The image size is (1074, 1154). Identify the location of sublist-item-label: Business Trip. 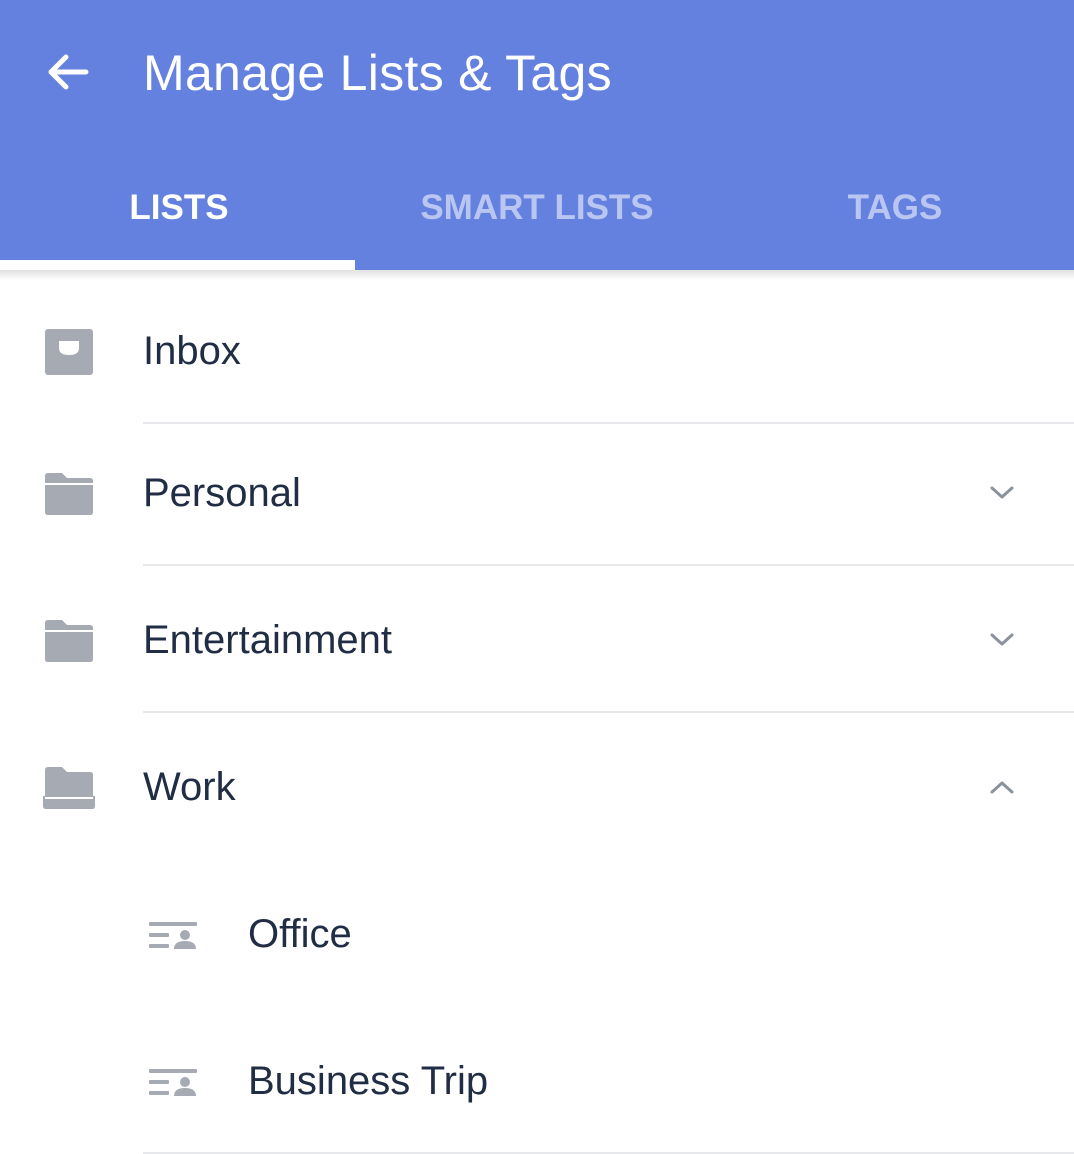
(368, 1081).